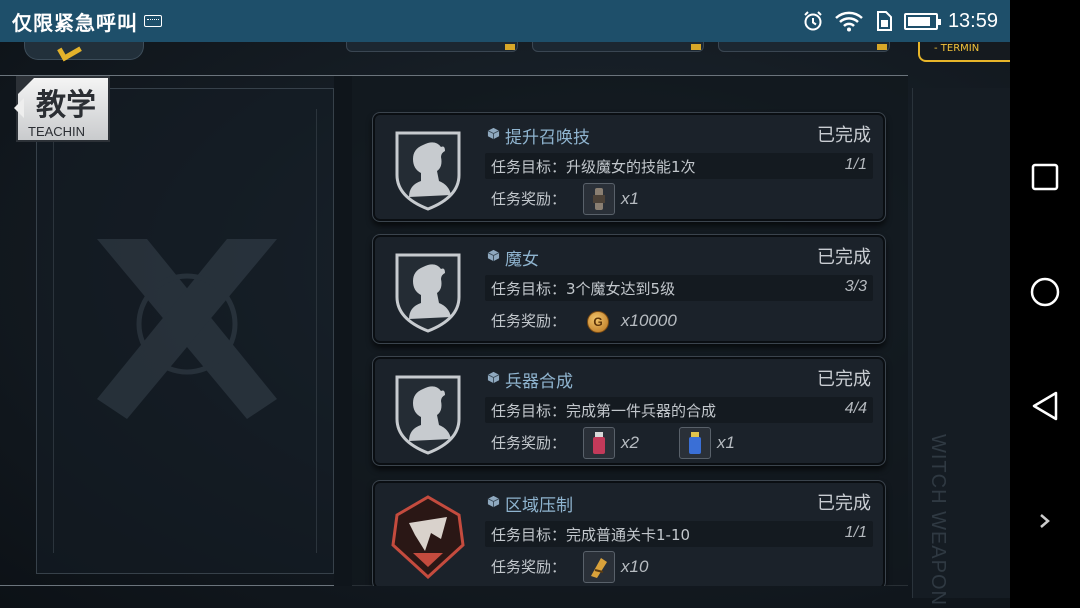 The height and width of the screenshot is (608, 1080). What do you see at coordinates (547, 138) in the screenshot?
I see `mission-title: 提升召唤技` at bounding box center [547, 138].